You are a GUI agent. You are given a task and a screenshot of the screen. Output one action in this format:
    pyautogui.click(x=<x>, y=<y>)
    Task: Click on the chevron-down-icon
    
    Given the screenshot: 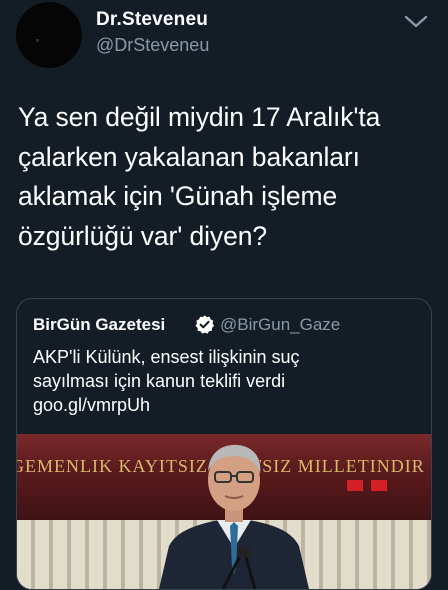 What is the action you would take?
    pyautogui.click(x=416, y=22)
    